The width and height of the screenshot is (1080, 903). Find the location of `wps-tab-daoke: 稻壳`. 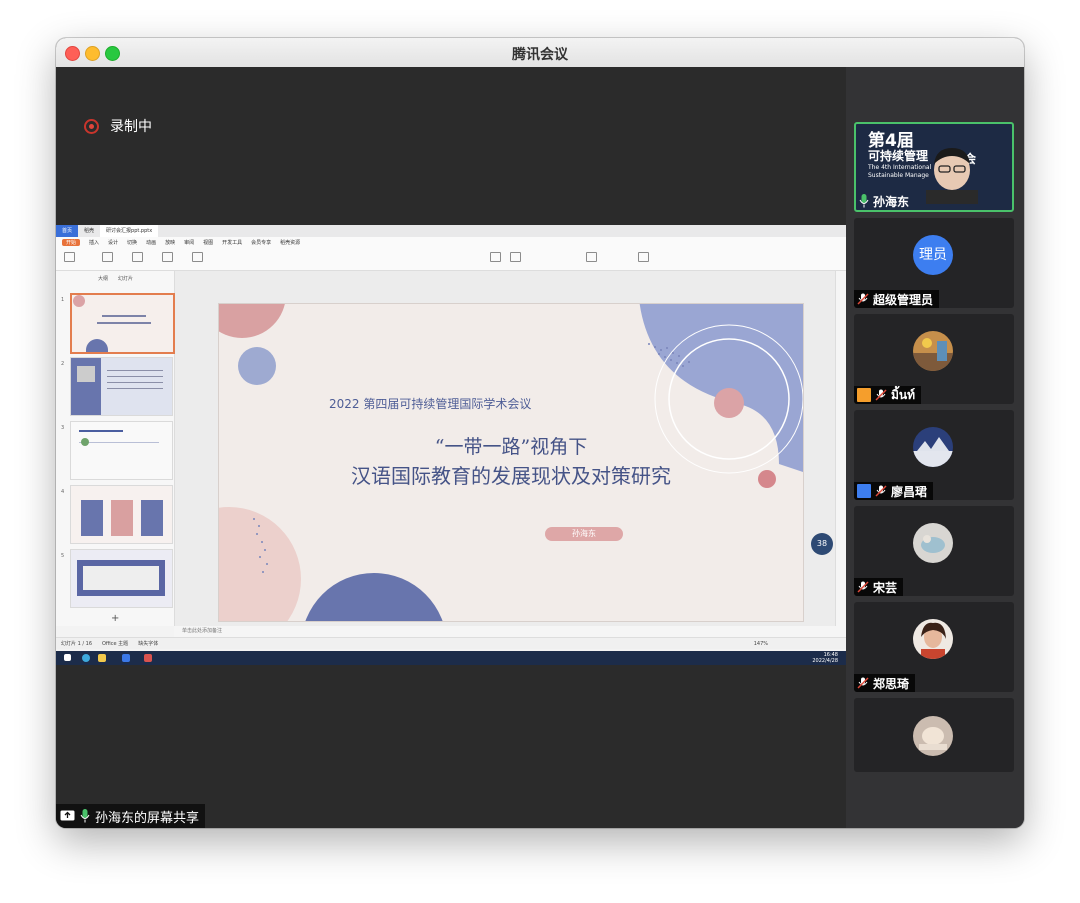

wps-tab-daoke: 稻壳 is located at coordinates (89, 231).